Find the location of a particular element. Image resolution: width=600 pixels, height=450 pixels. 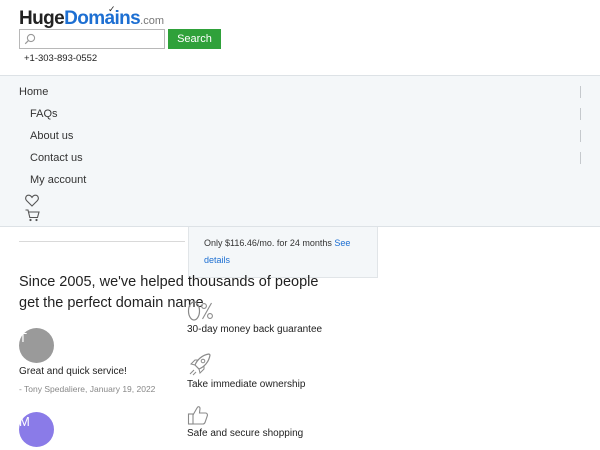

nav-item-contact-us: Contact us is located at coordinates (56, 158).